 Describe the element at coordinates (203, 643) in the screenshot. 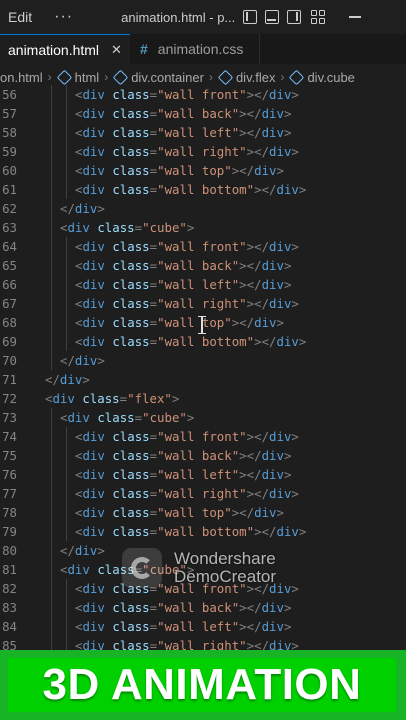

I see `code-line: 85 <div class="wall right"></div>` at that location.